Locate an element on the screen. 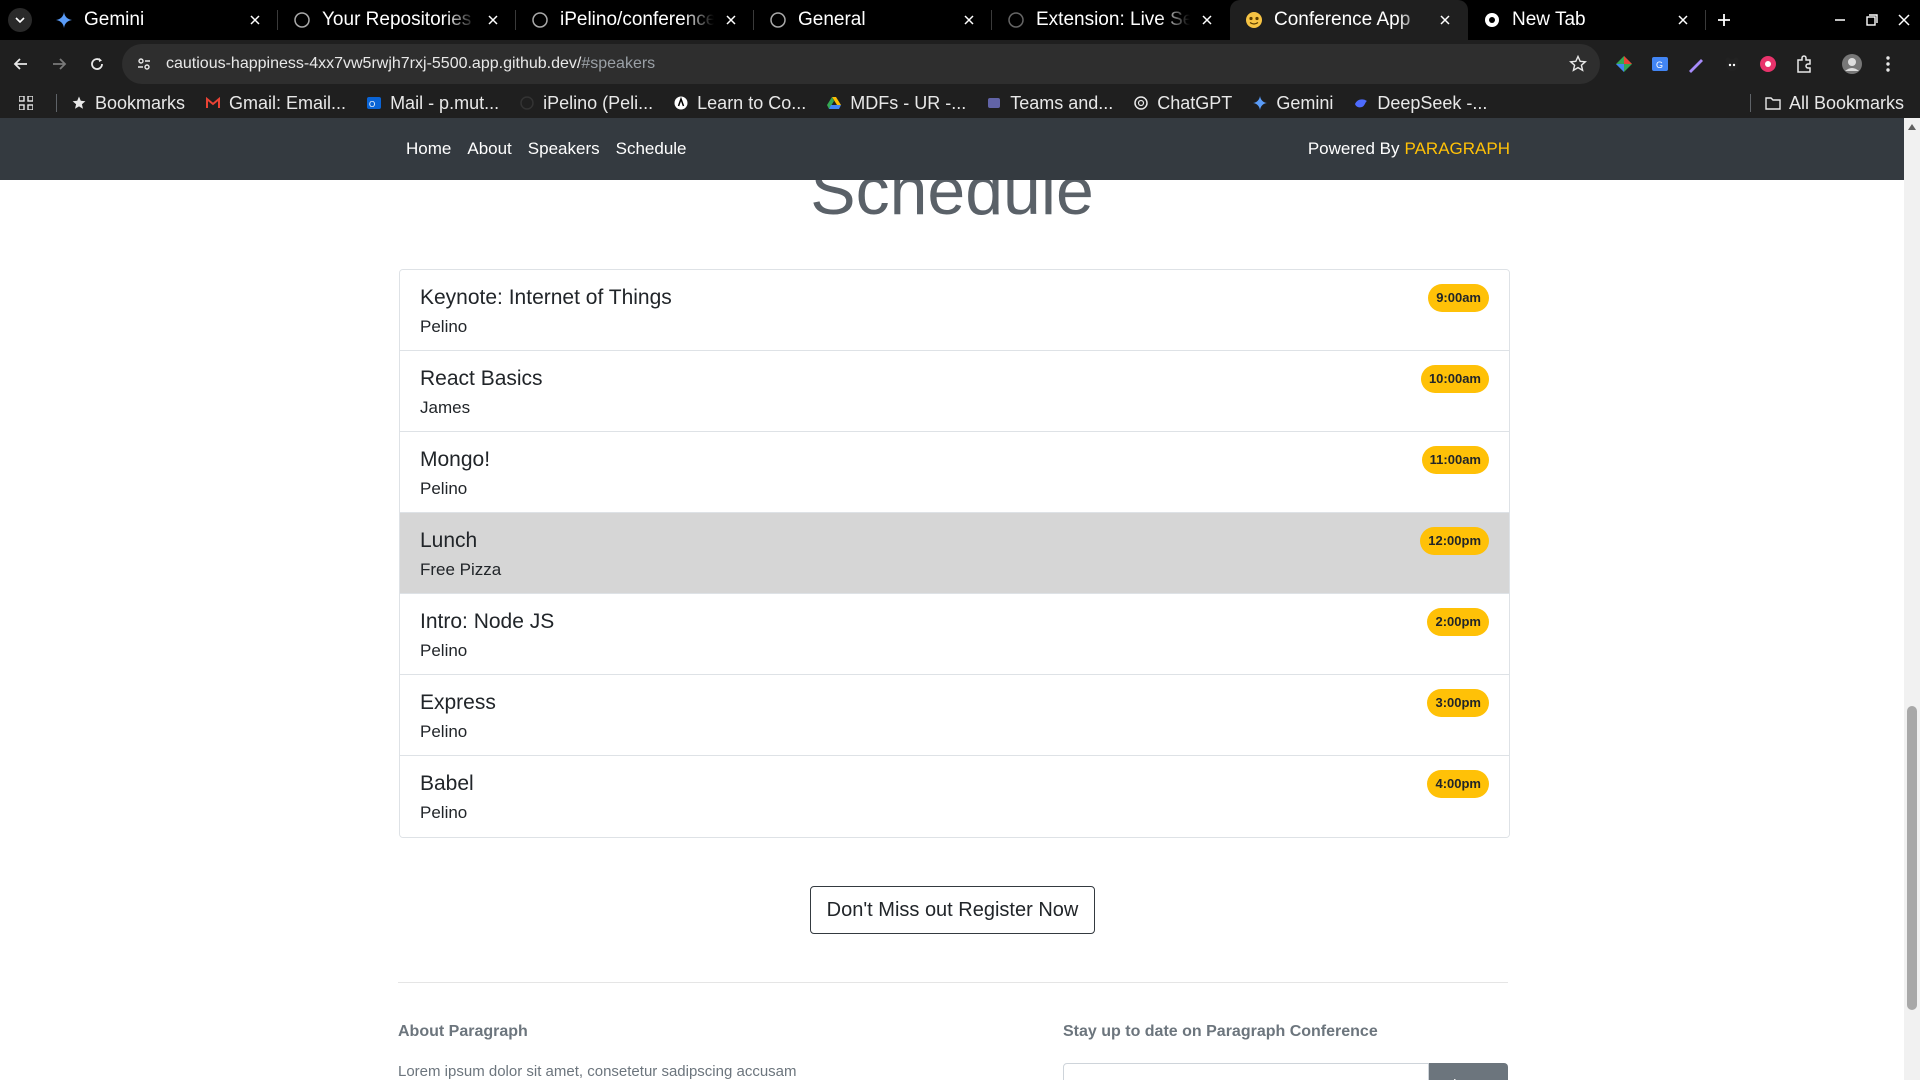 Image resolution: width=1920 pixels, height=1080 pixels. tab-title: iPelino/conference_p is located at coordinates (637, 19).